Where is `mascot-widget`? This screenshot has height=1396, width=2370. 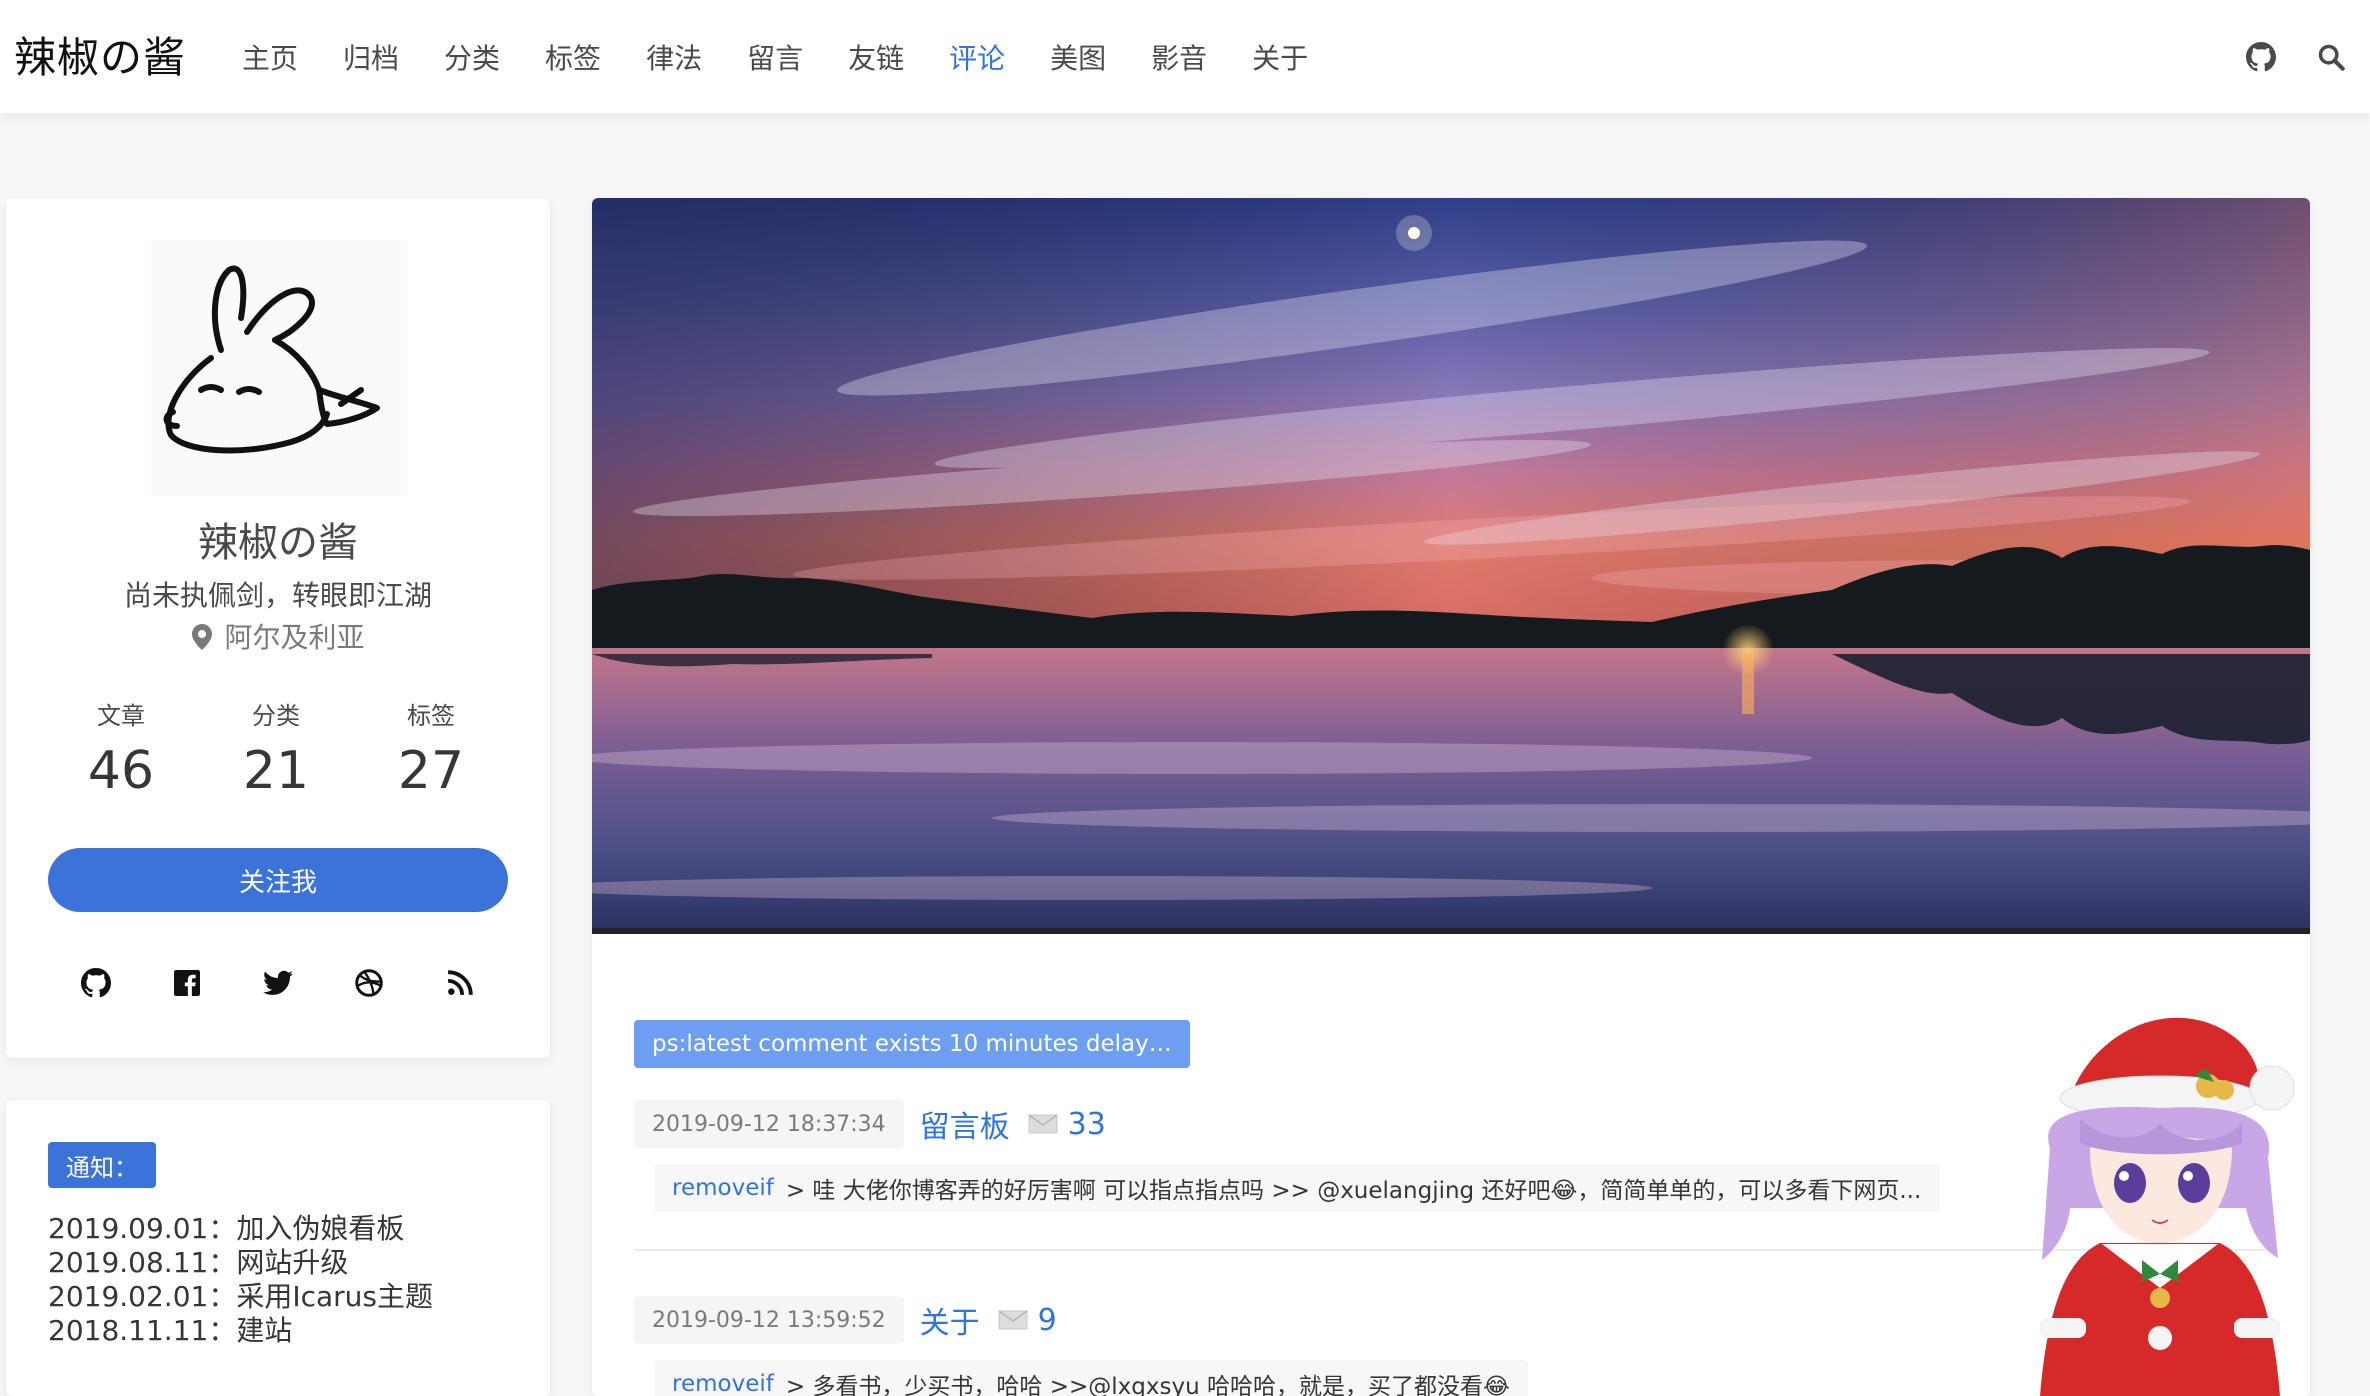
mascot-widget is located at coordinates (2160, 1197).